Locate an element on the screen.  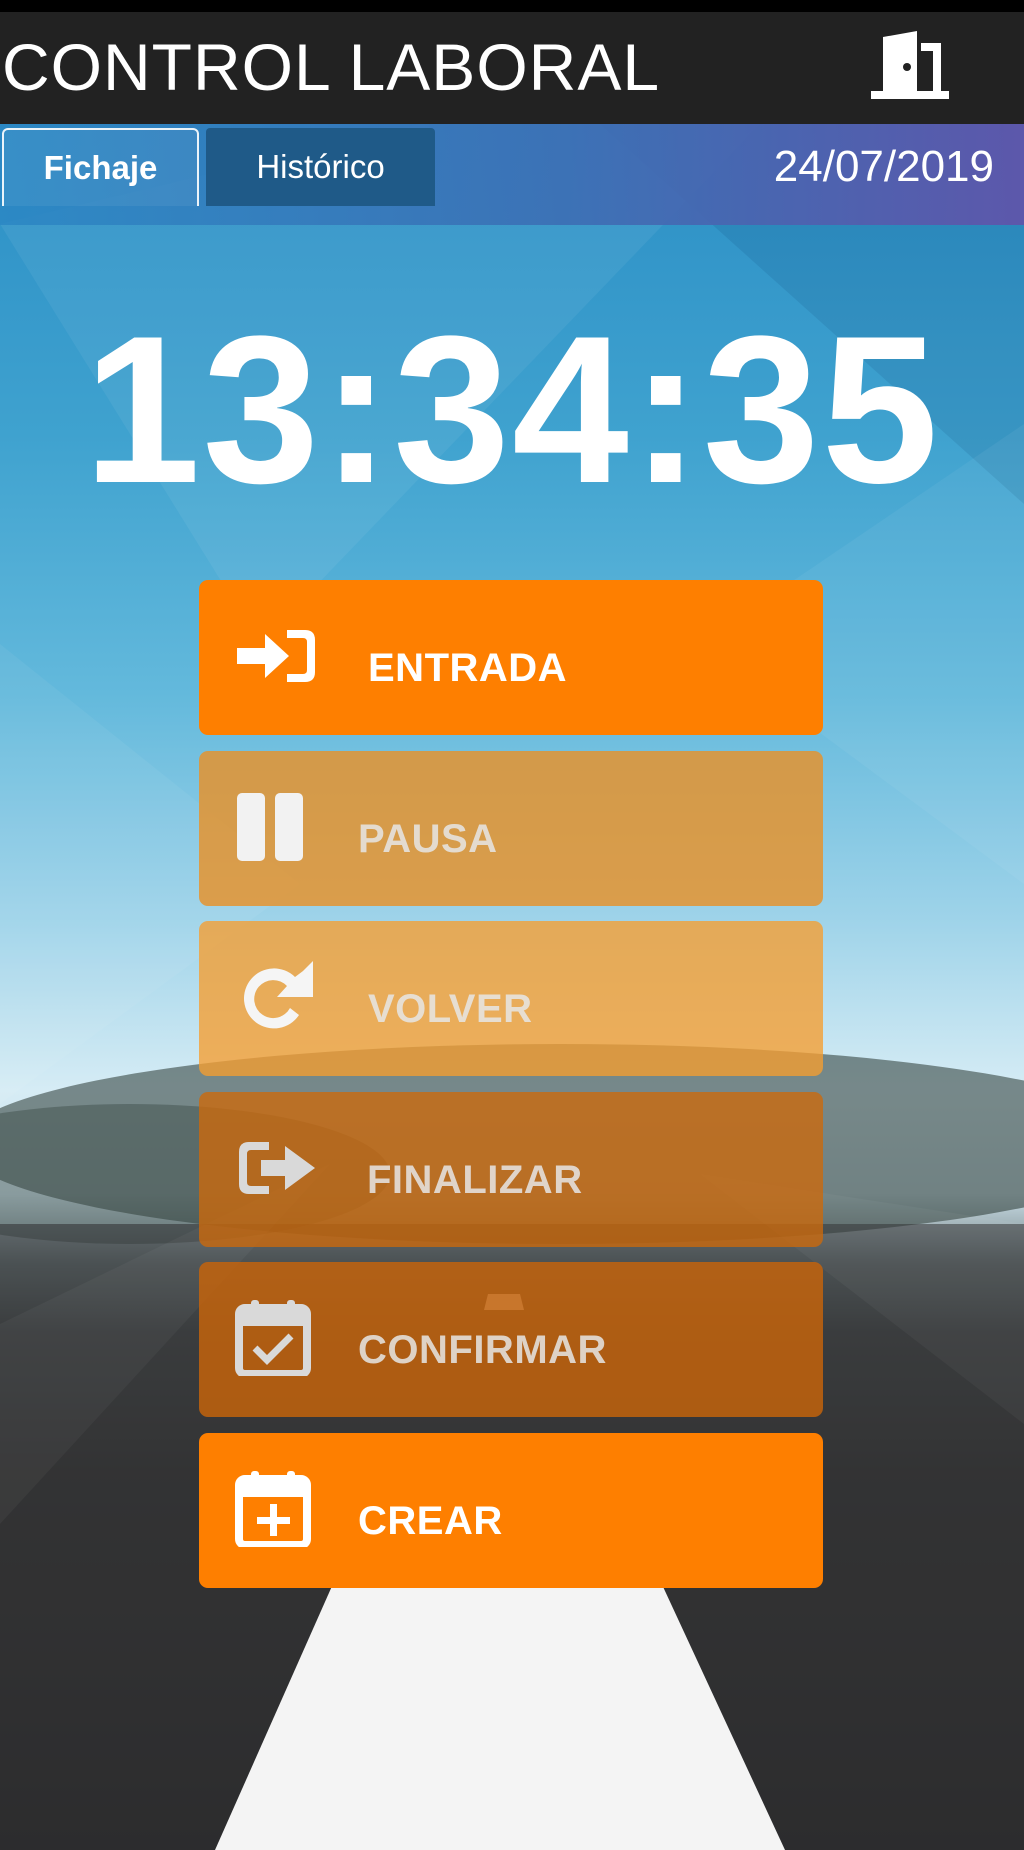
door-exit-icon is located at coordinates (910, 65).